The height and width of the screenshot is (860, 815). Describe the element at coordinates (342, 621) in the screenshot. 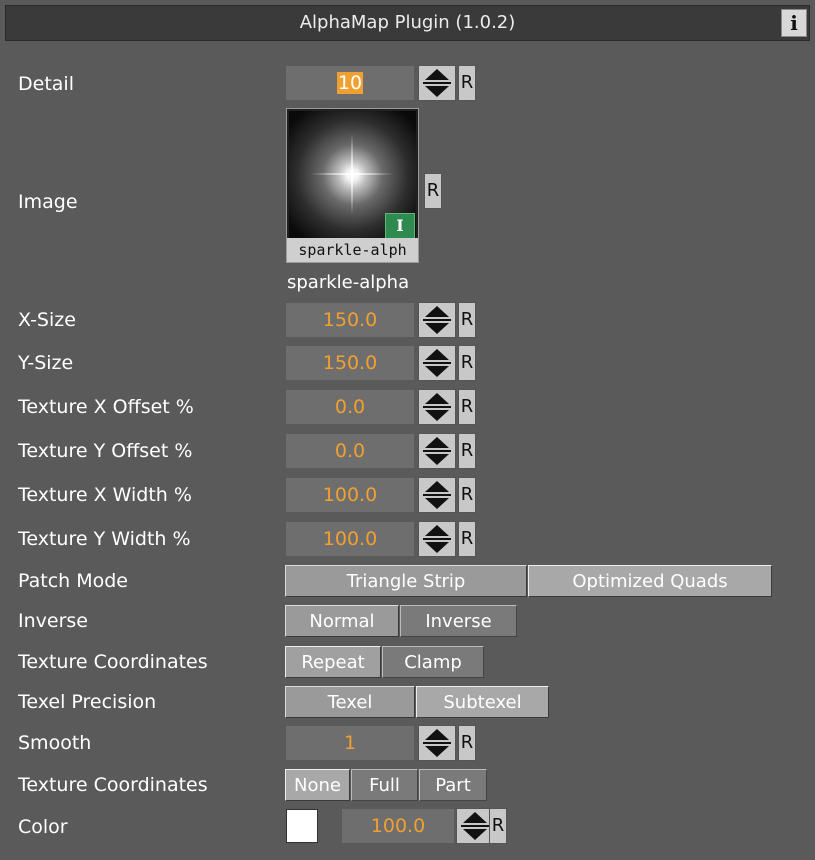

I see `inverse-normal-button: Normal` at that location.